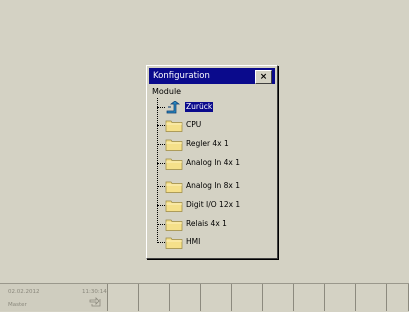  Describe the element at coordinates (194, 124) in the screenshot. I see `tree-item-label: CPU` at that location.